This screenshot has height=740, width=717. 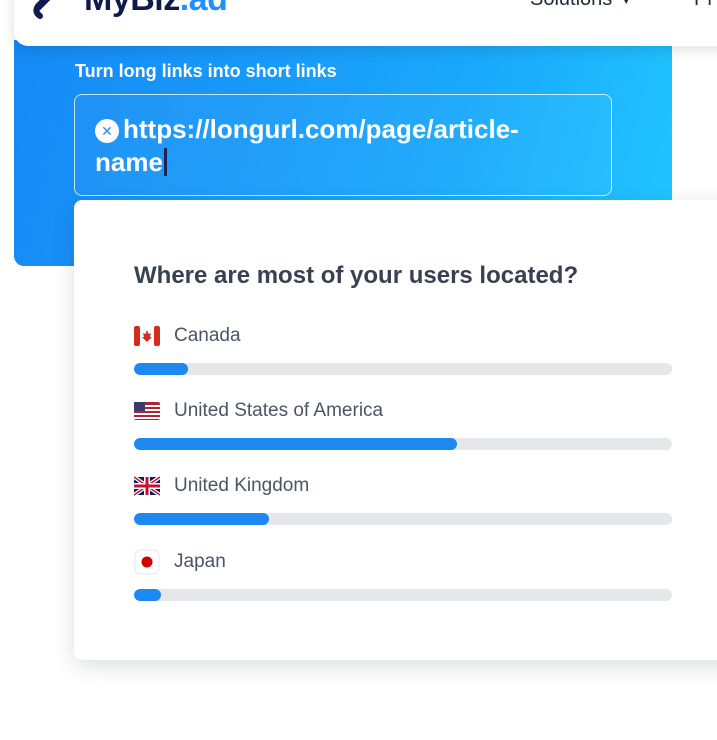 What do you see at coordinates (356, 275) in the screenshot?
I see `card-title: Where are most of your users located?` at bounding box center [356, 275].